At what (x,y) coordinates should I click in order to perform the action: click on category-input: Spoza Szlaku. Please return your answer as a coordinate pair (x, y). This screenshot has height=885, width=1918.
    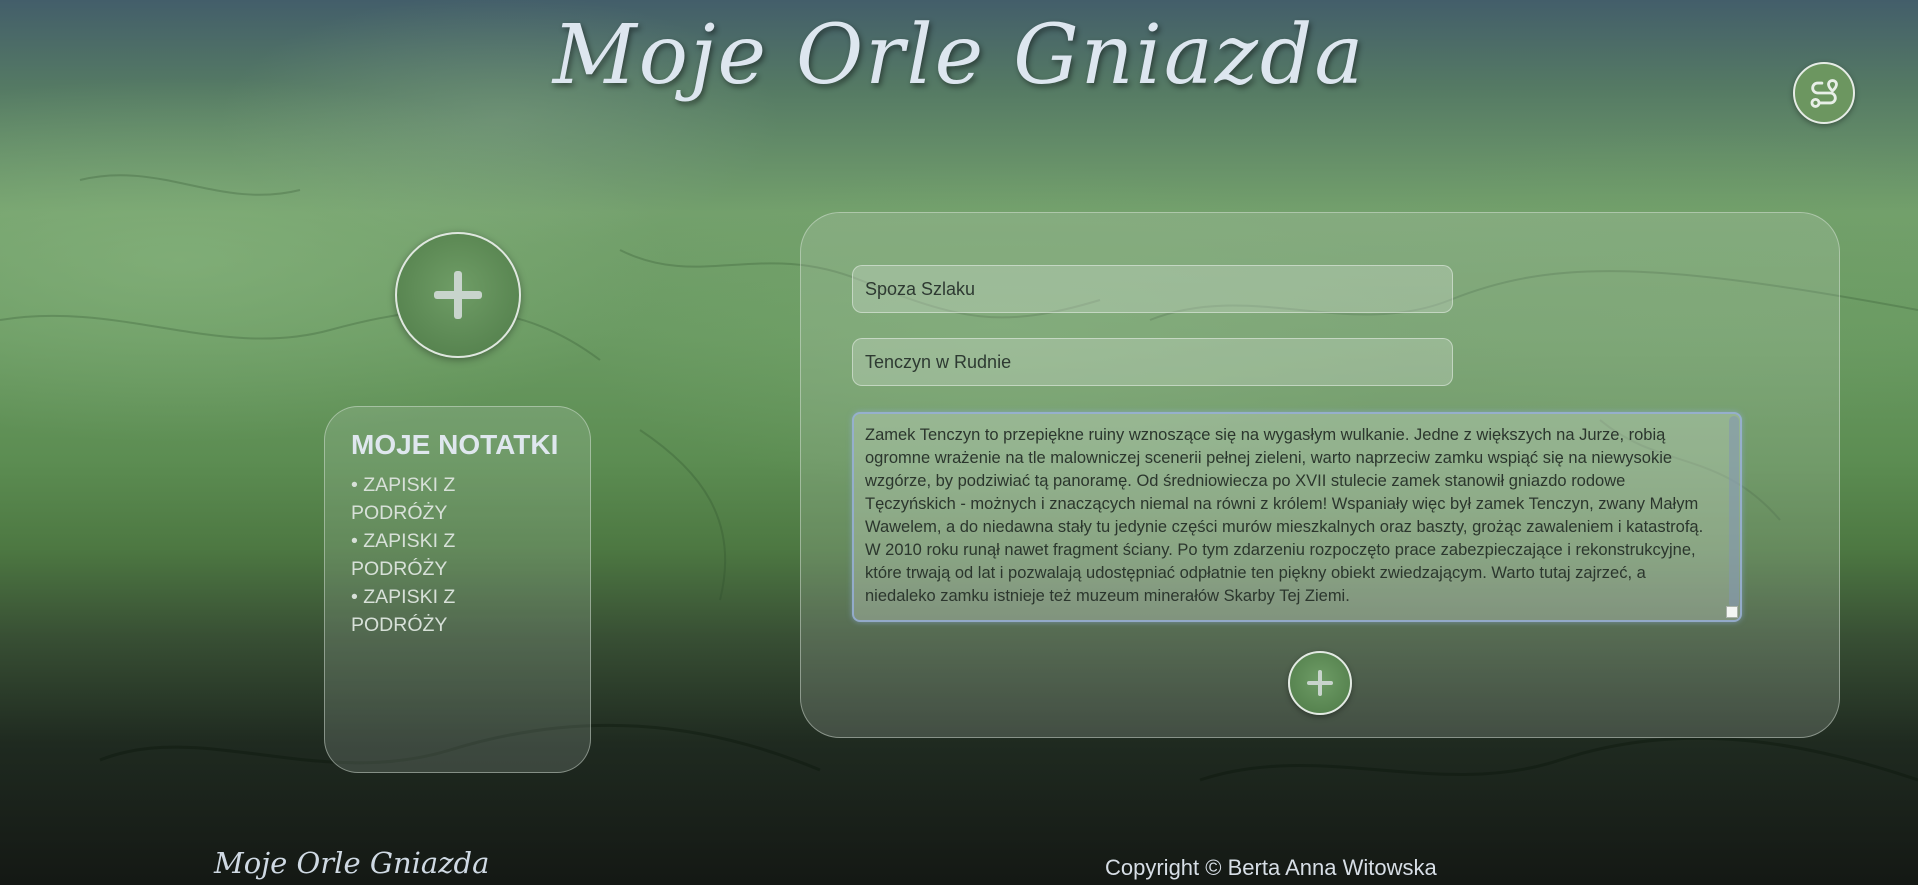
    Looking at the image, I should click on (1152, 289).